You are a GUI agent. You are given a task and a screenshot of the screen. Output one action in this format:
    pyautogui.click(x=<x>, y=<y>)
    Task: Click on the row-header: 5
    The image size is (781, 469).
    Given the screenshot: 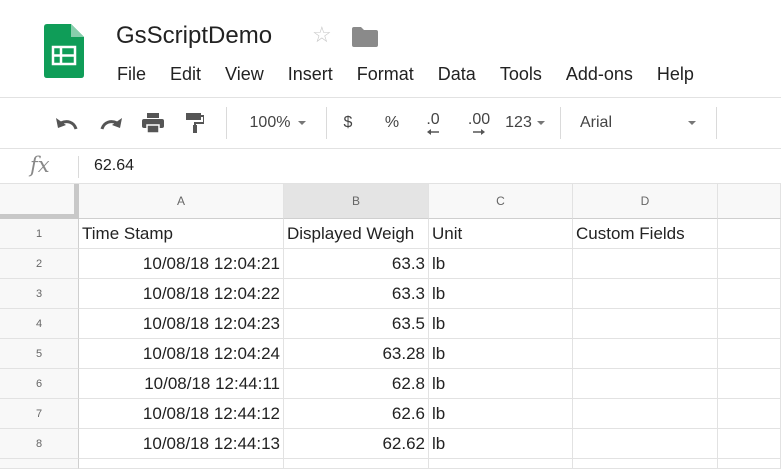 What is the action you would take?
    pyautogui.click(x=39, y=354)
    